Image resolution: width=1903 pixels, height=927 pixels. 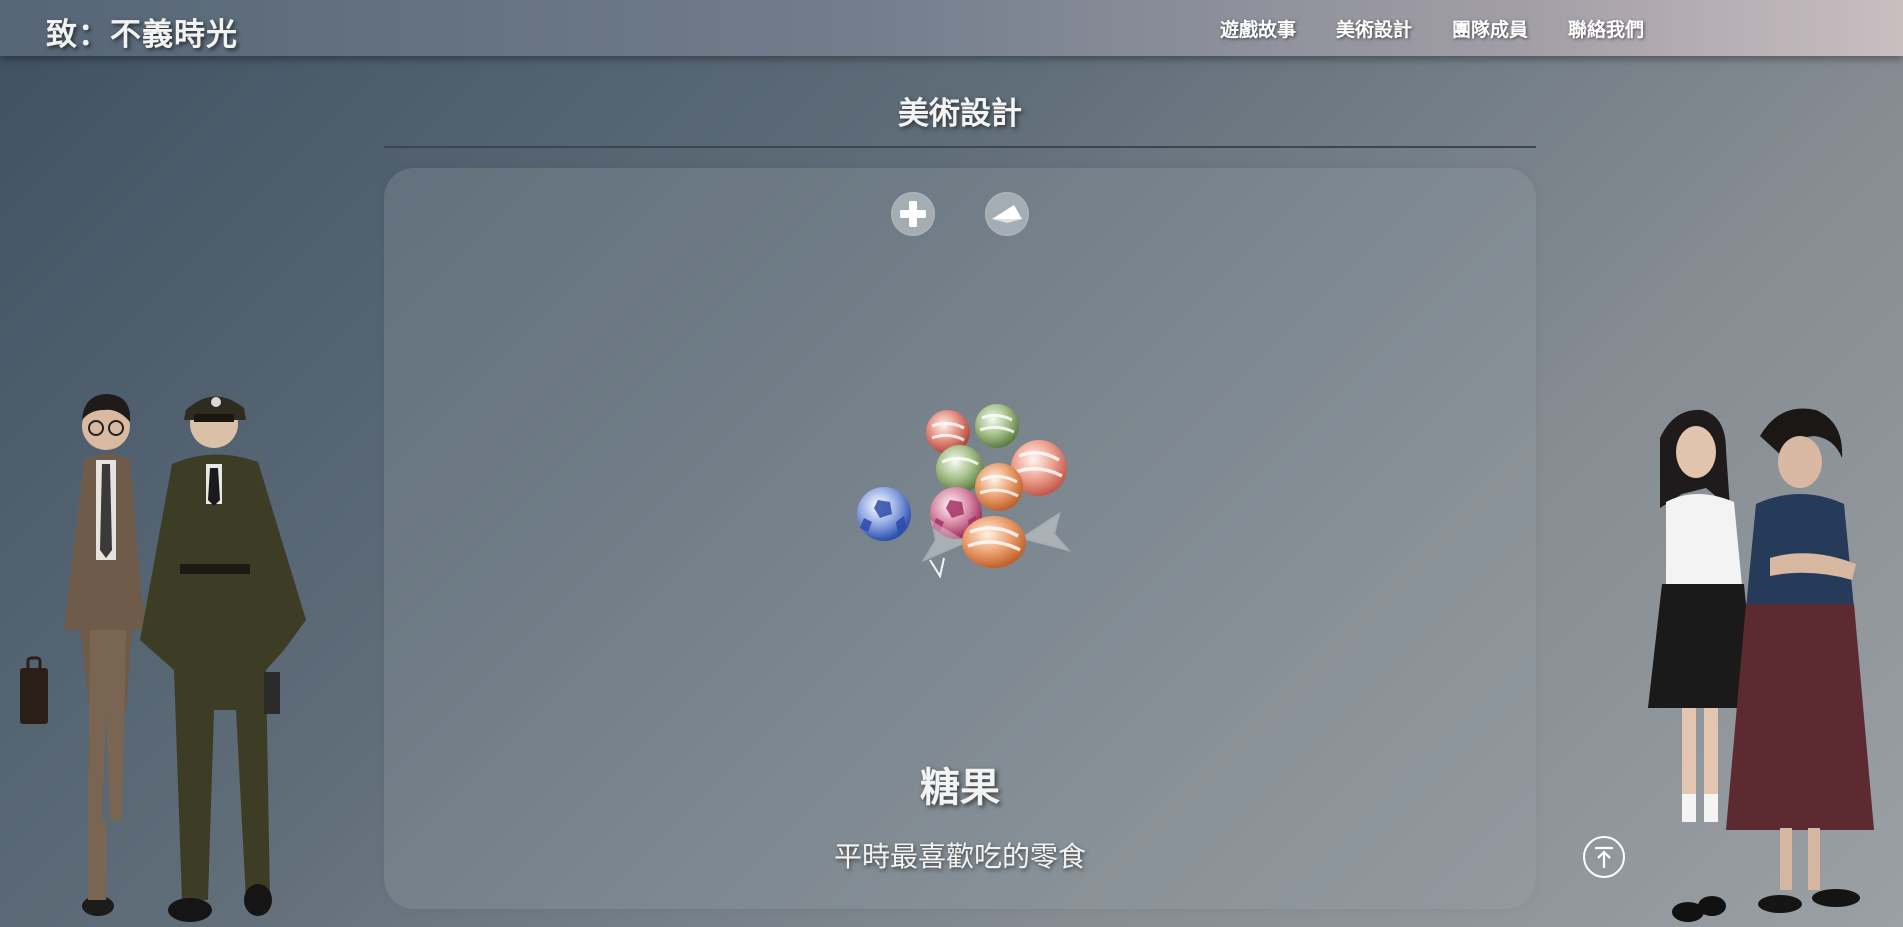 What do you see at coordinates (1258, 28) in the screenshot?
I see `nav-item-story: 遊戲故事` at bounding box center [1258, 28].